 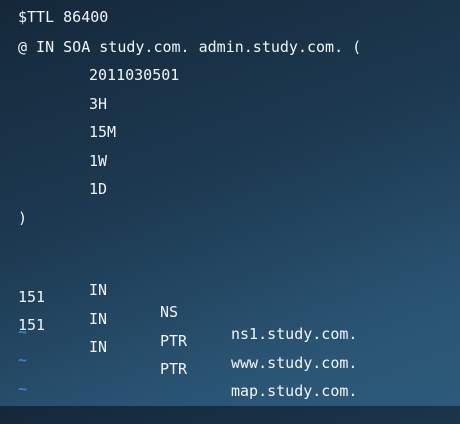 I want to click on soa-minimum: 1D, so click(x=98, y=189).